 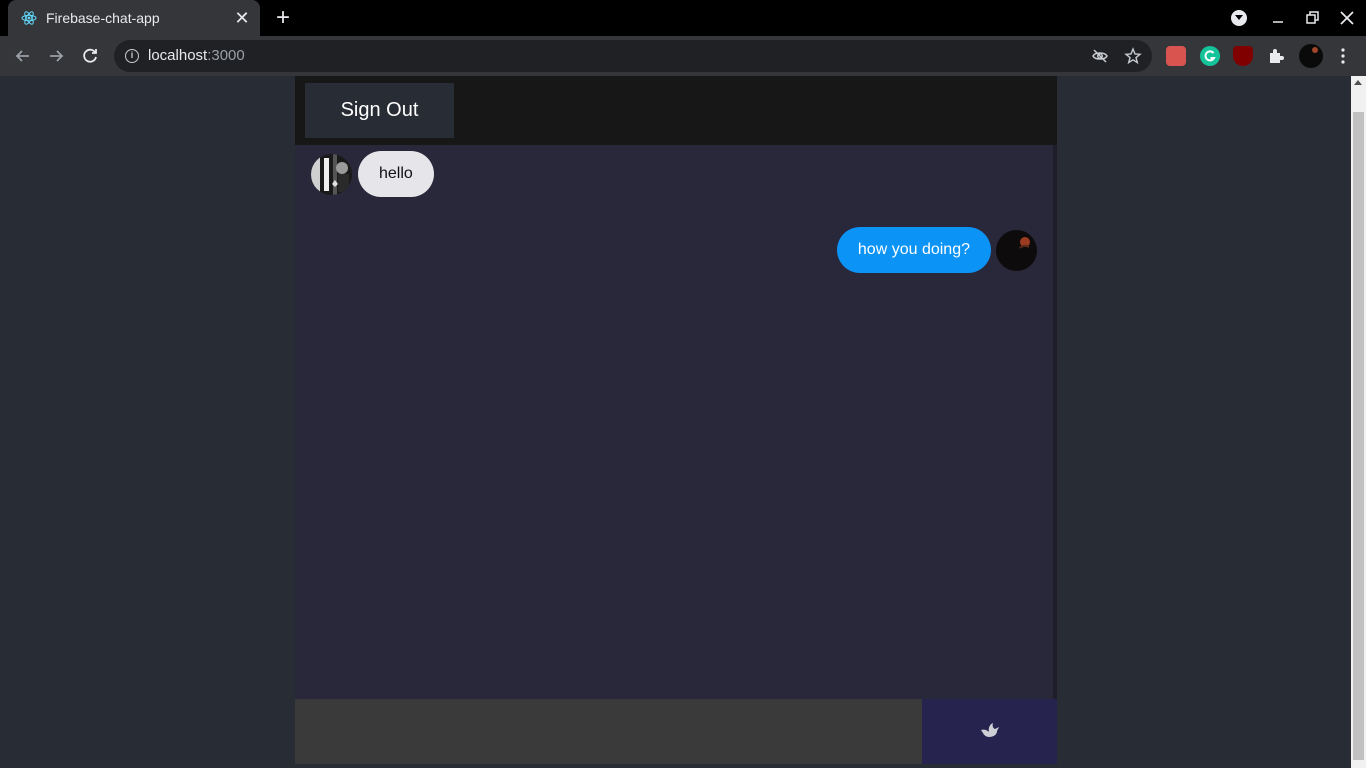 I want to click on tab-search-icon, so click(x=1239, y=18).